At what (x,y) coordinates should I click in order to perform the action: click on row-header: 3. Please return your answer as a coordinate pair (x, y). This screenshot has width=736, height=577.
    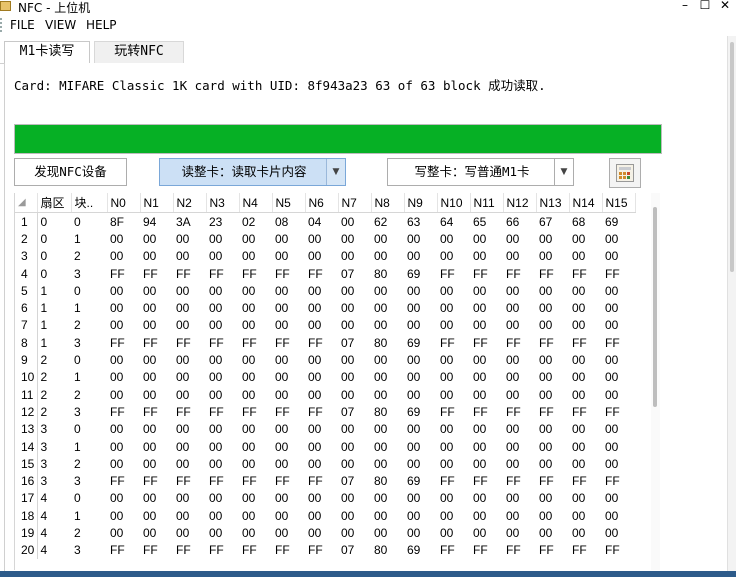
    Looking at the image, I should click on (26, 256).